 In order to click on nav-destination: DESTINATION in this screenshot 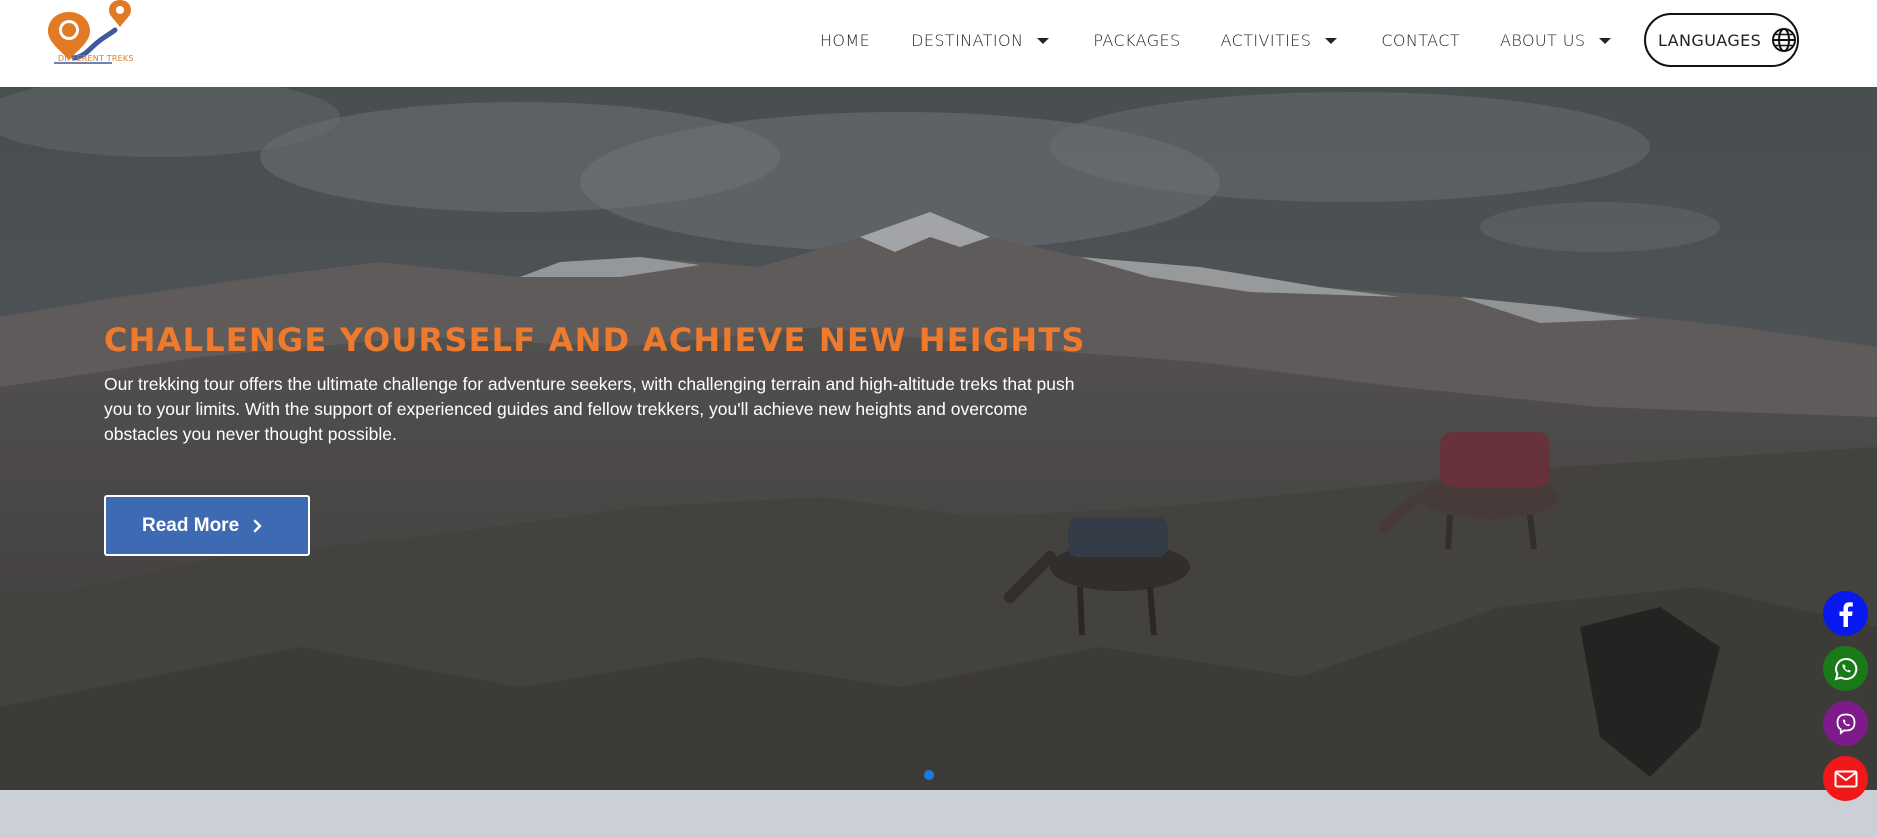, I will do `click(980, 40)`.